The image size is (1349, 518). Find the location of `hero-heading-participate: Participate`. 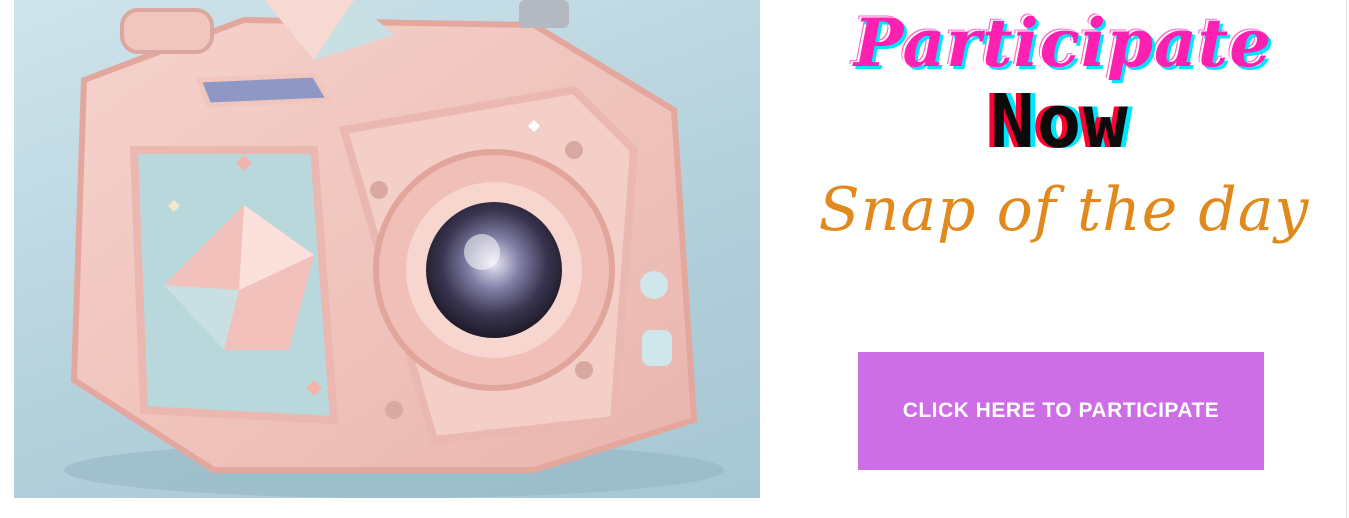

hero-heading-participate: Participate is located at coordinates (1063, 43).